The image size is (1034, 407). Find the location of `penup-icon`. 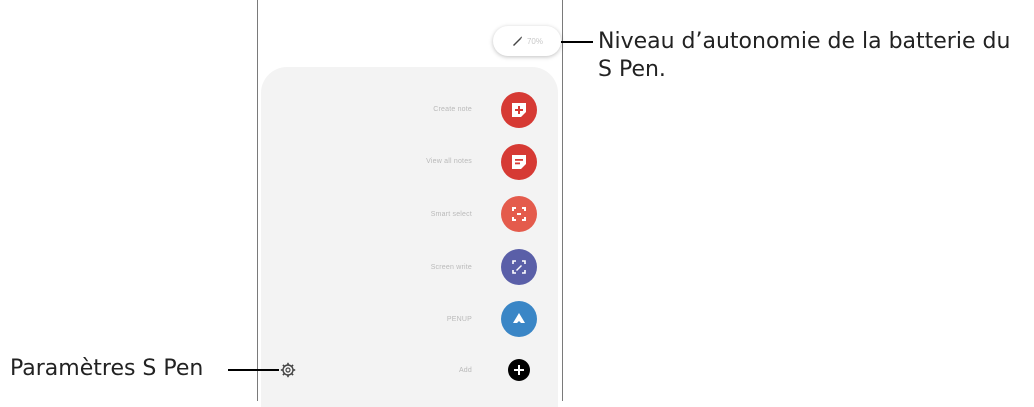

penup-icon is located at coordinates (519, 318).